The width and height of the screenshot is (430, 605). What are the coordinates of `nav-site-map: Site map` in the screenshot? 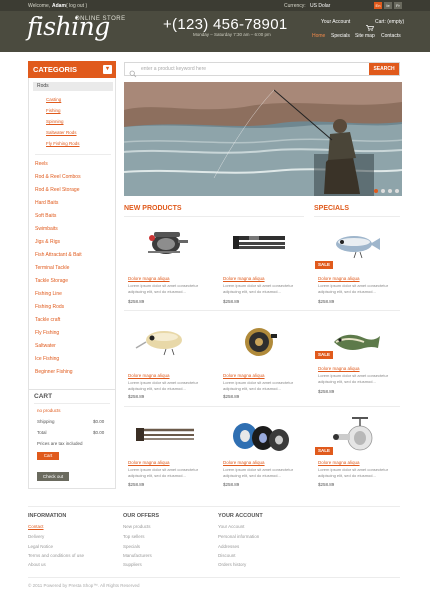 It's located at (365, 36).